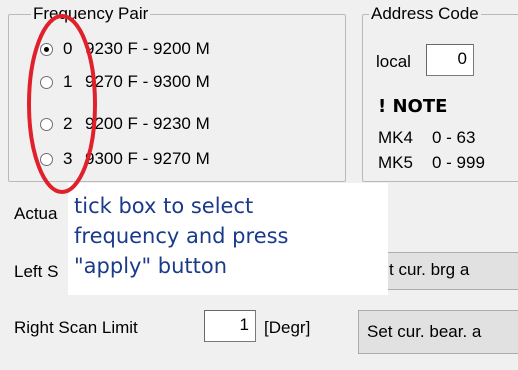  Describe the element at coordinates (395, 137) in the screenshot. I see `note-model-mk4: MK4` at that location.